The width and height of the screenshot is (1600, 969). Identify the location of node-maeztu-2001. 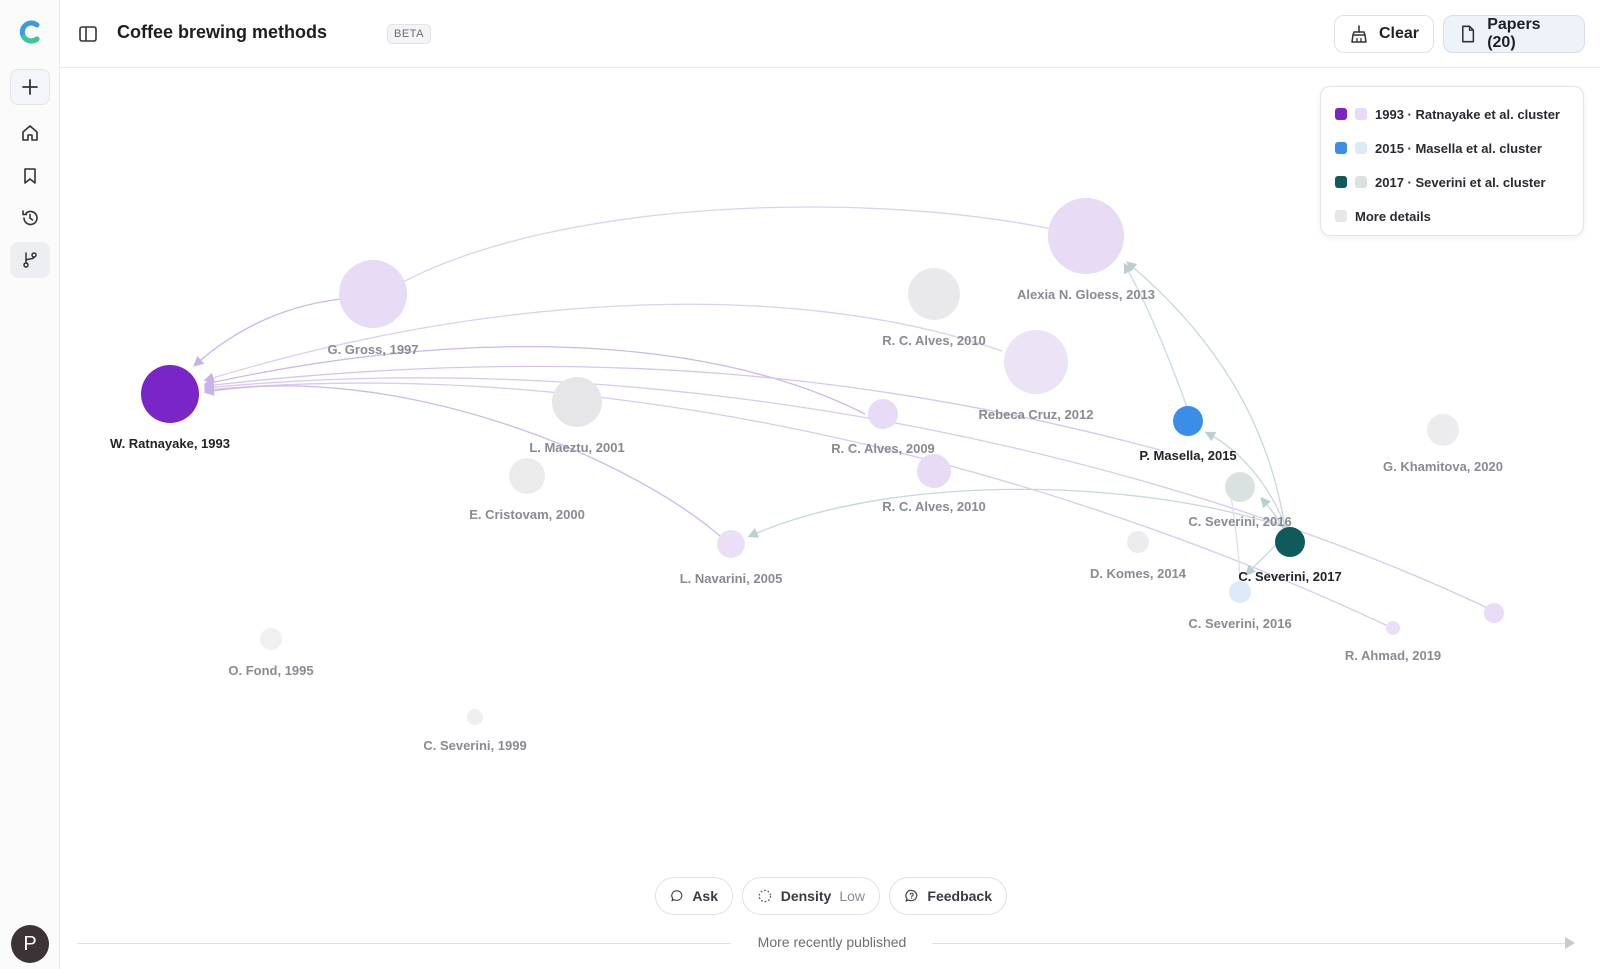
(577, 402).